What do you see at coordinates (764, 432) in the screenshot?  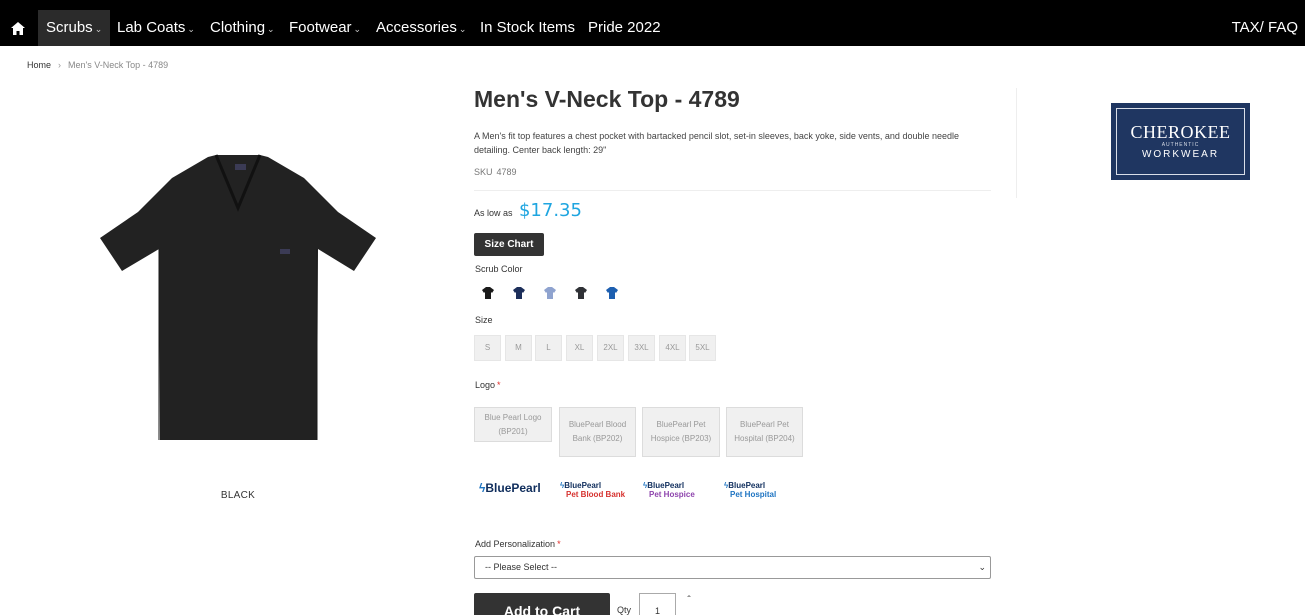 I see `logo-option: BluePearl Pet Hospital (BP204)` at bounding box center [764, 432].